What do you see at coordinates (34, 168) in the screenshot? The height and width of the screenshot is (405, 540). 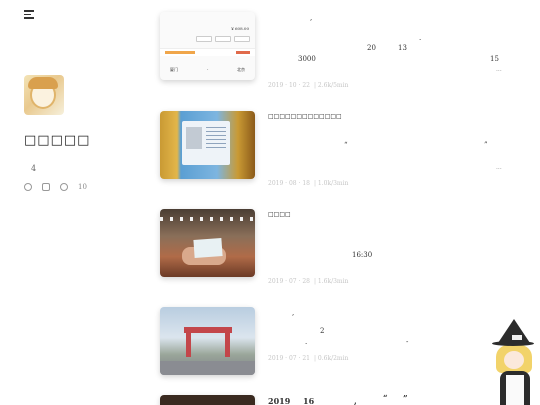 I see `post-count: 4` at bounding box center [34, 168].